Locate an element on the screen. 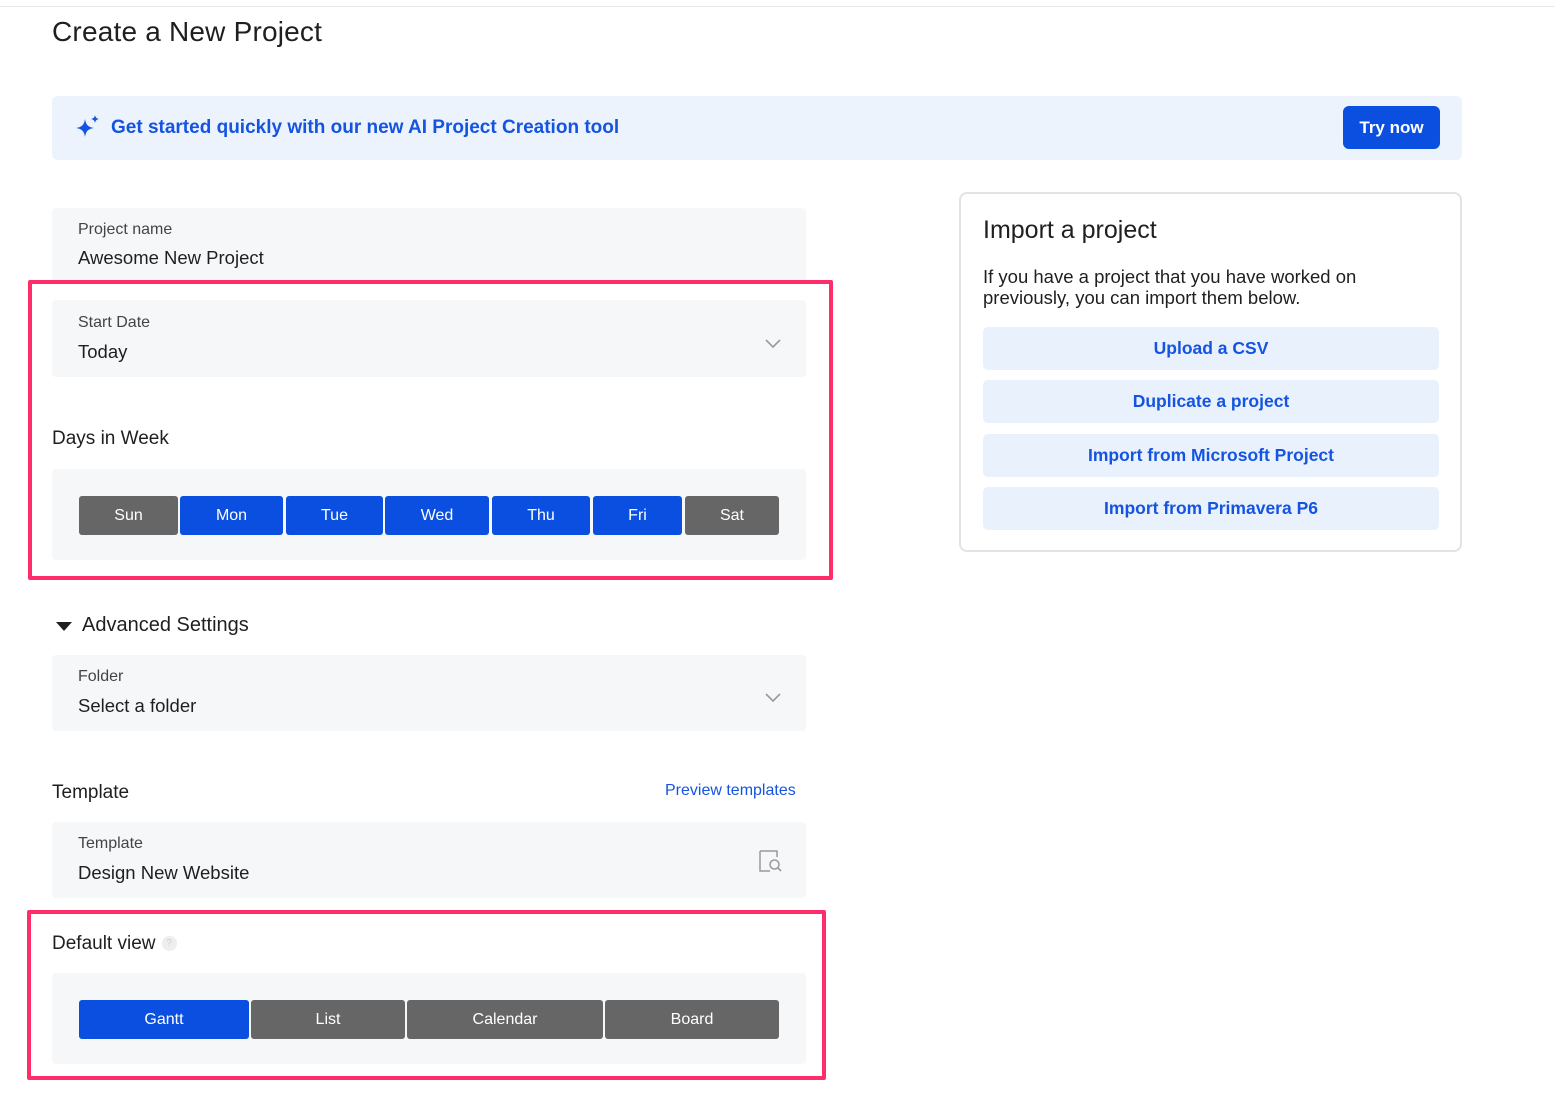  advanced-settings-label: Advanced Settings is located at coordinates (165, 625).